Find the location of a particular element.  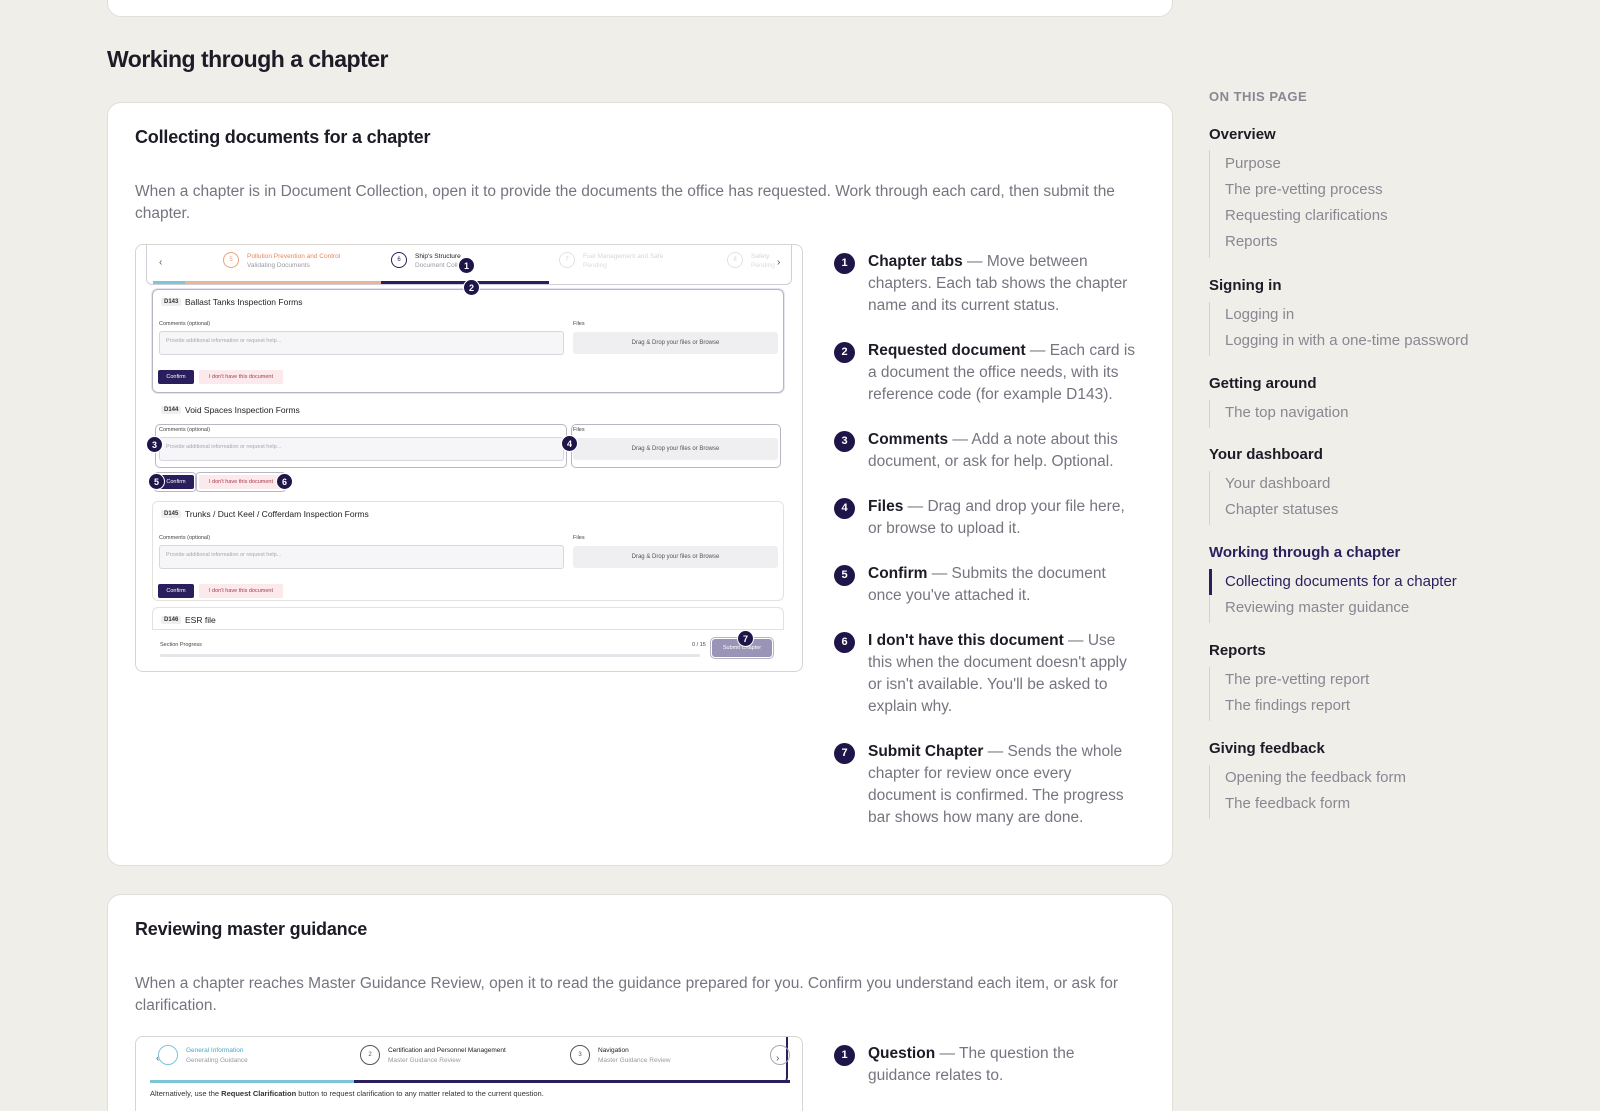

callout-4: 4 is located at coordinates (569, 443).